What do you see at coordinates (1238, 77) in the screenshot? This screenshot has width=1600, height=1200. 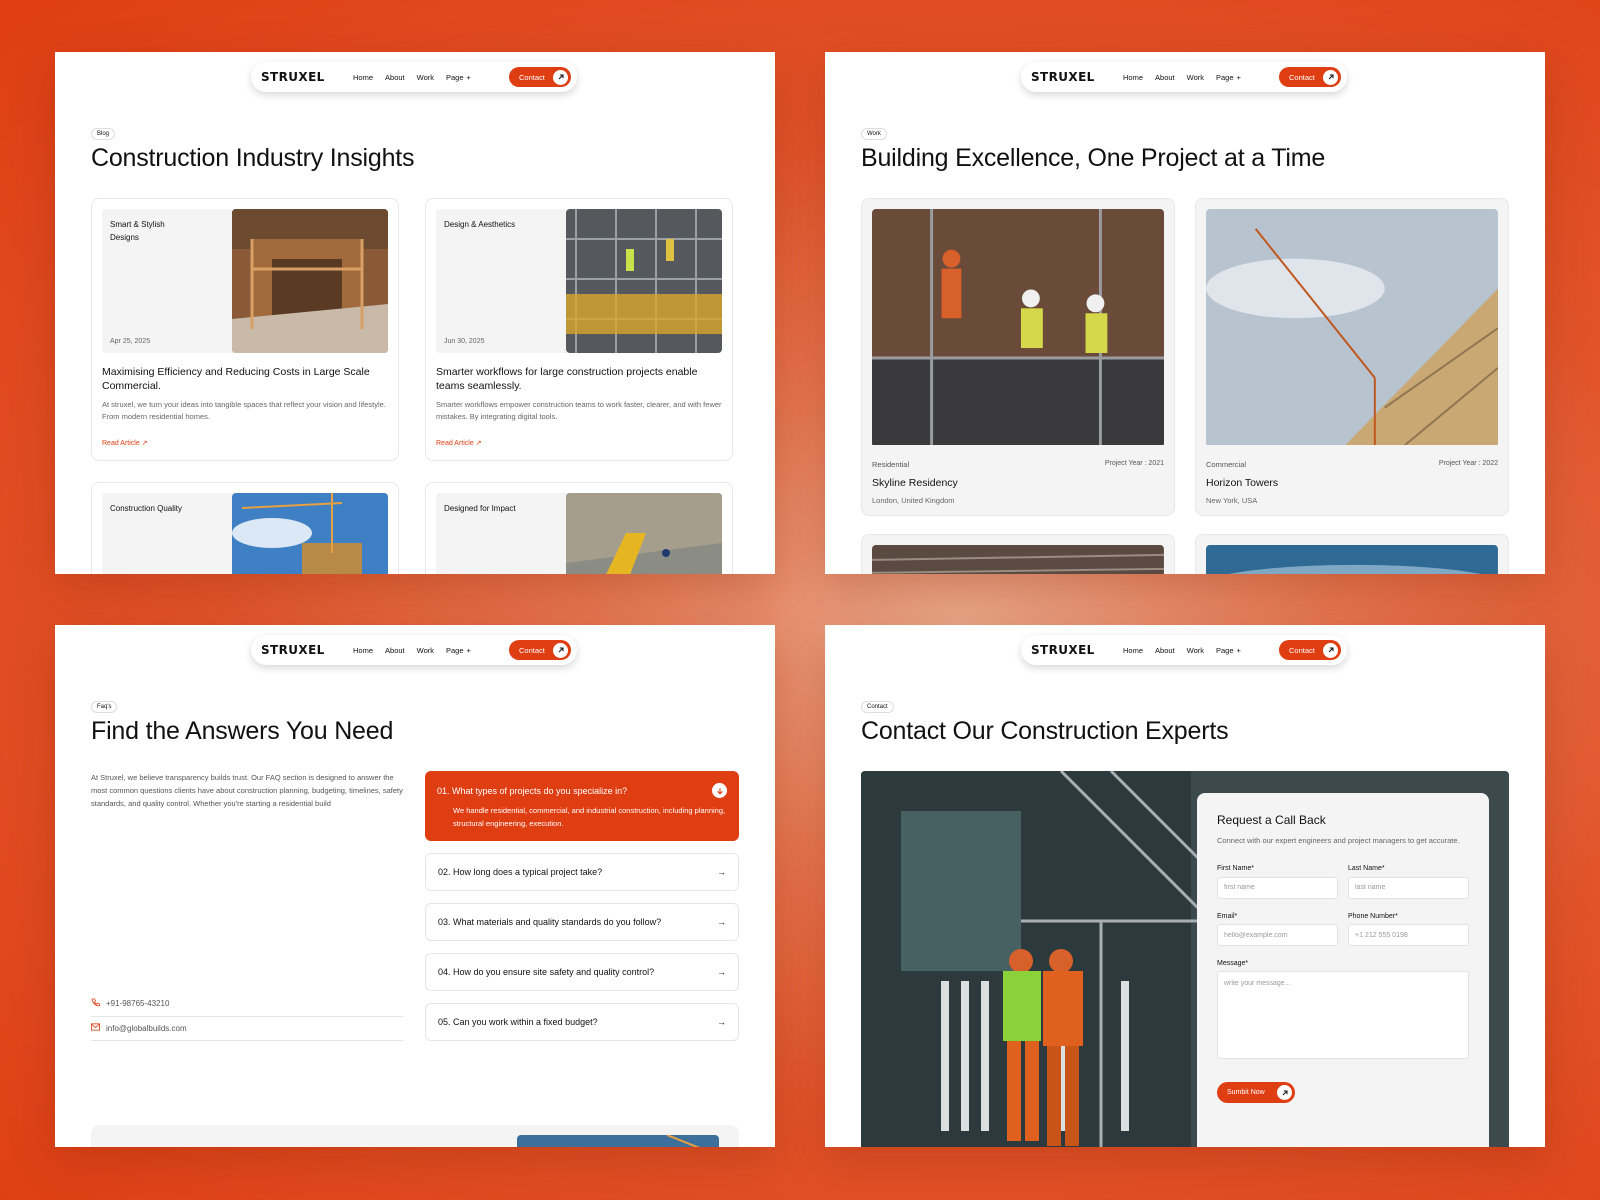 I see `plus-icon: +` at bounding box center [1238, 77].